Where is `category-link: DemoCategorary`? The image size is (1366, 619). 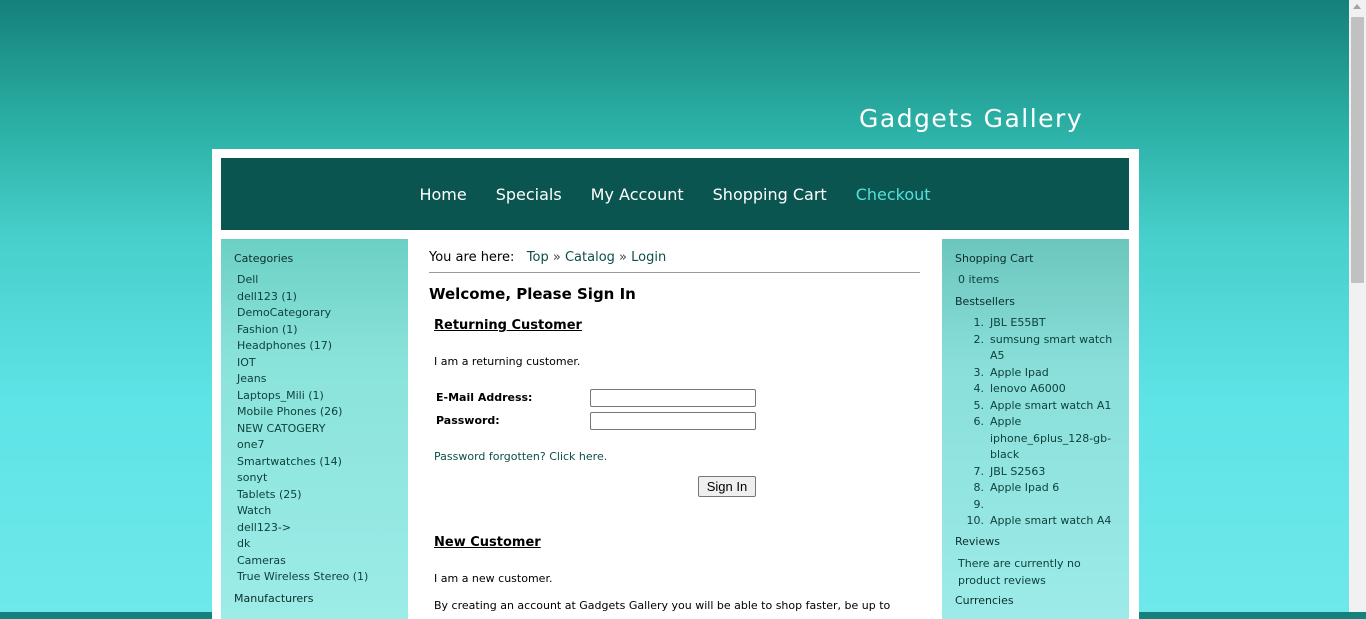 category-link: DemoCategorary is located at coordinates (302, 313).